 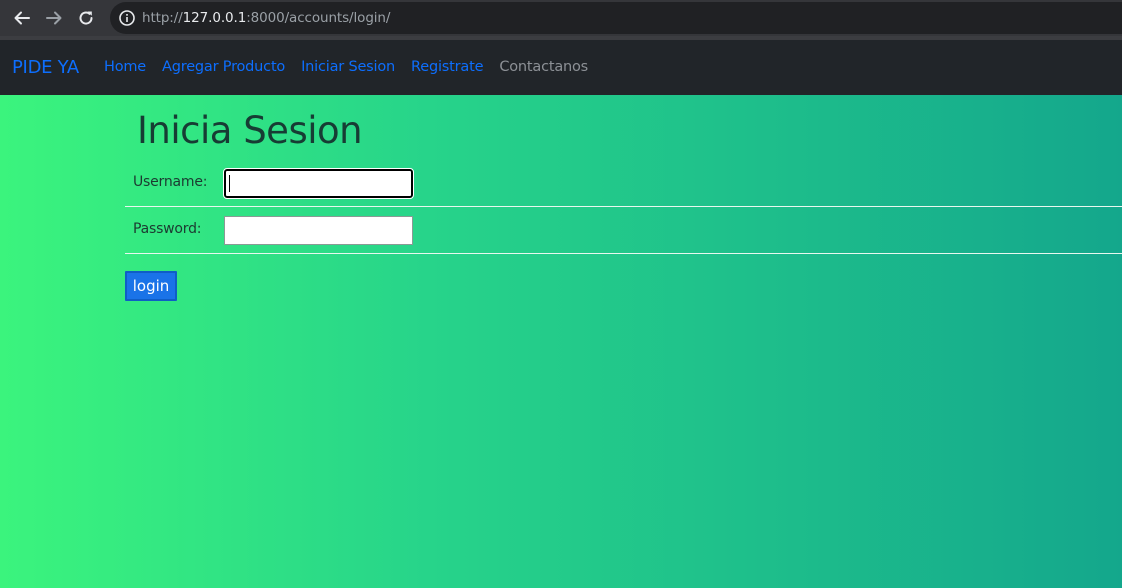 I want to click on username-input, so click(x=318, y=183).